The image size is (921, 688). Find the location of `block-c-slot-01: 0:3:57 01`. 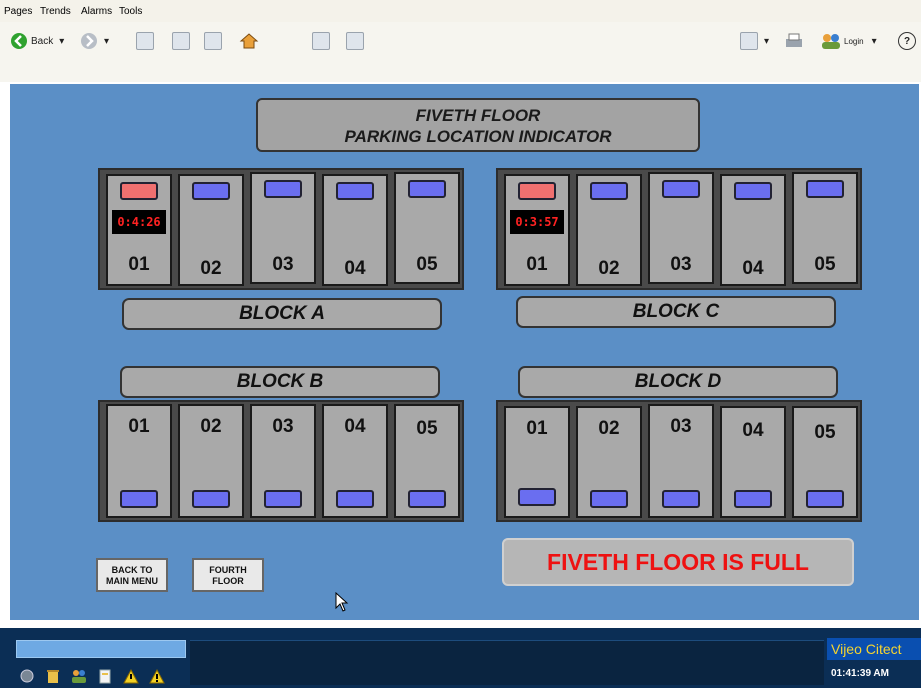

block-c-slot-01: 0:3:57 01 is located at coordinates (537, 230).